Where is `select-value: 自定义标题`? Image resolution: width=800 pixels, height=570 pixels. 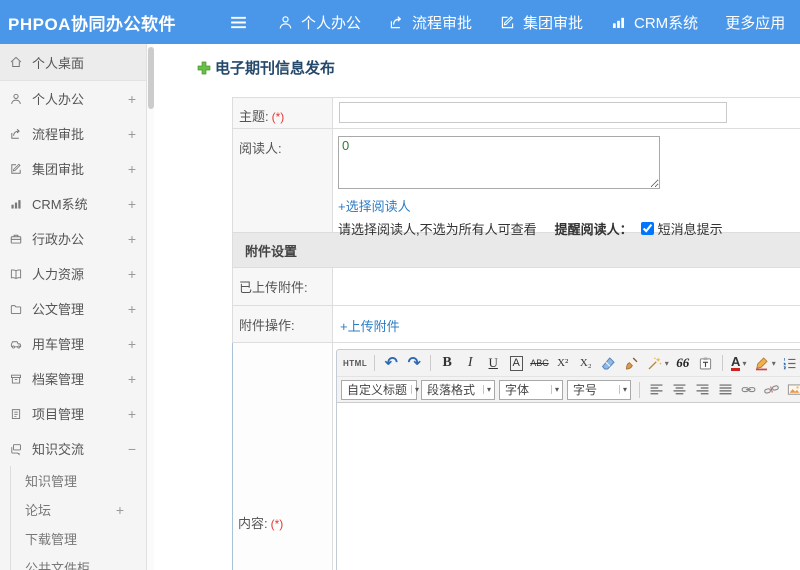 select-value: 自定义标题 is located at coordinates (377, 390).